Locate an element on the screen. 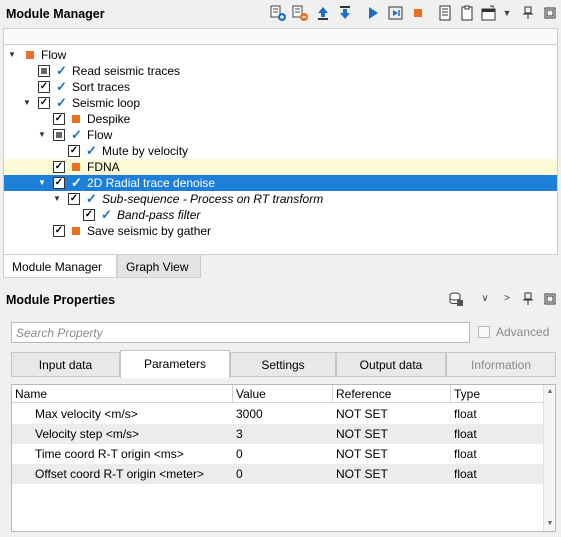  tab-graph-view: Graph View is located at coordinates (159, 266).